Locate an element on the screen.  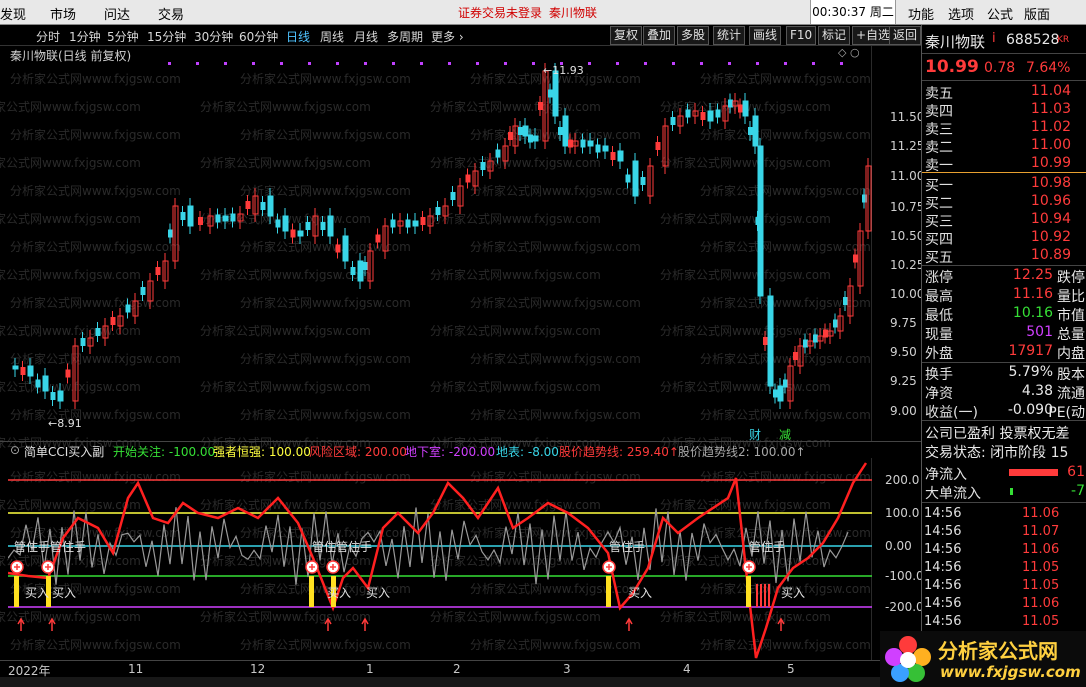
flow-row: 大单流入 -7 is located at coordinates (1005, 492).